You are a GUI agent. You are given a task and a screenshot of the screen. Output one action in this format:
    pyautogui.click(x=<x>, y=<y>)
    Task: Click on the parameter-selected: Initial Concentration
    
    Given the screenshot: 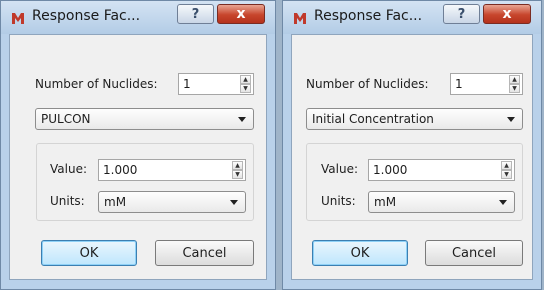 What is the action you would take?
    pyautogui.click(x=373, y=119)
    